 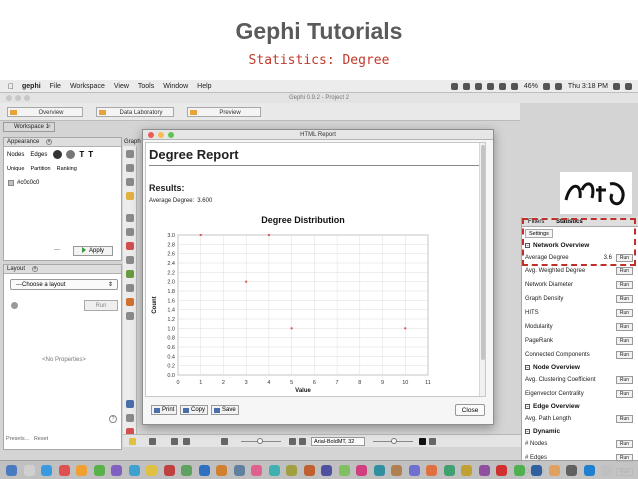 What do you see at coordinates (41, 439) in the screenshot?
I see `reset-button: Reset` at bounding box center [41, 439].